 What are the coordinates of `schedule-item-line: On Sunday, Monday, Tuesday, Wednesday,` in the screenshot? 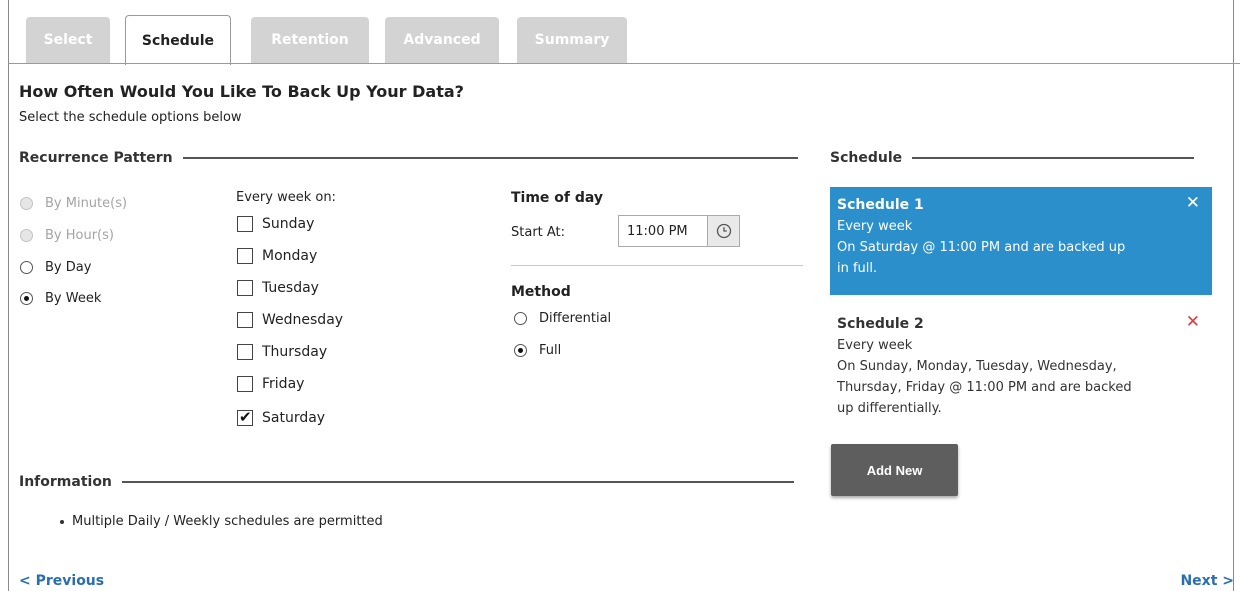 It's located at (977, 366).